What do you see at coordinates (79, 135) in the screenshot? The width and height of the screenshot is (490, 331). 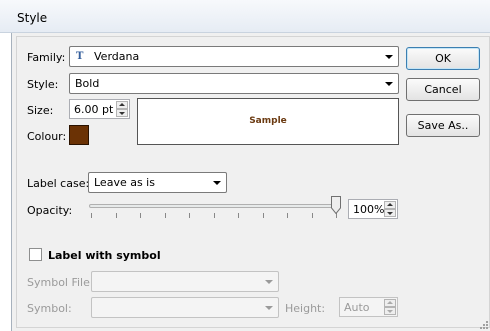 I see `colour-swatch` at bounding box center [79, 135].